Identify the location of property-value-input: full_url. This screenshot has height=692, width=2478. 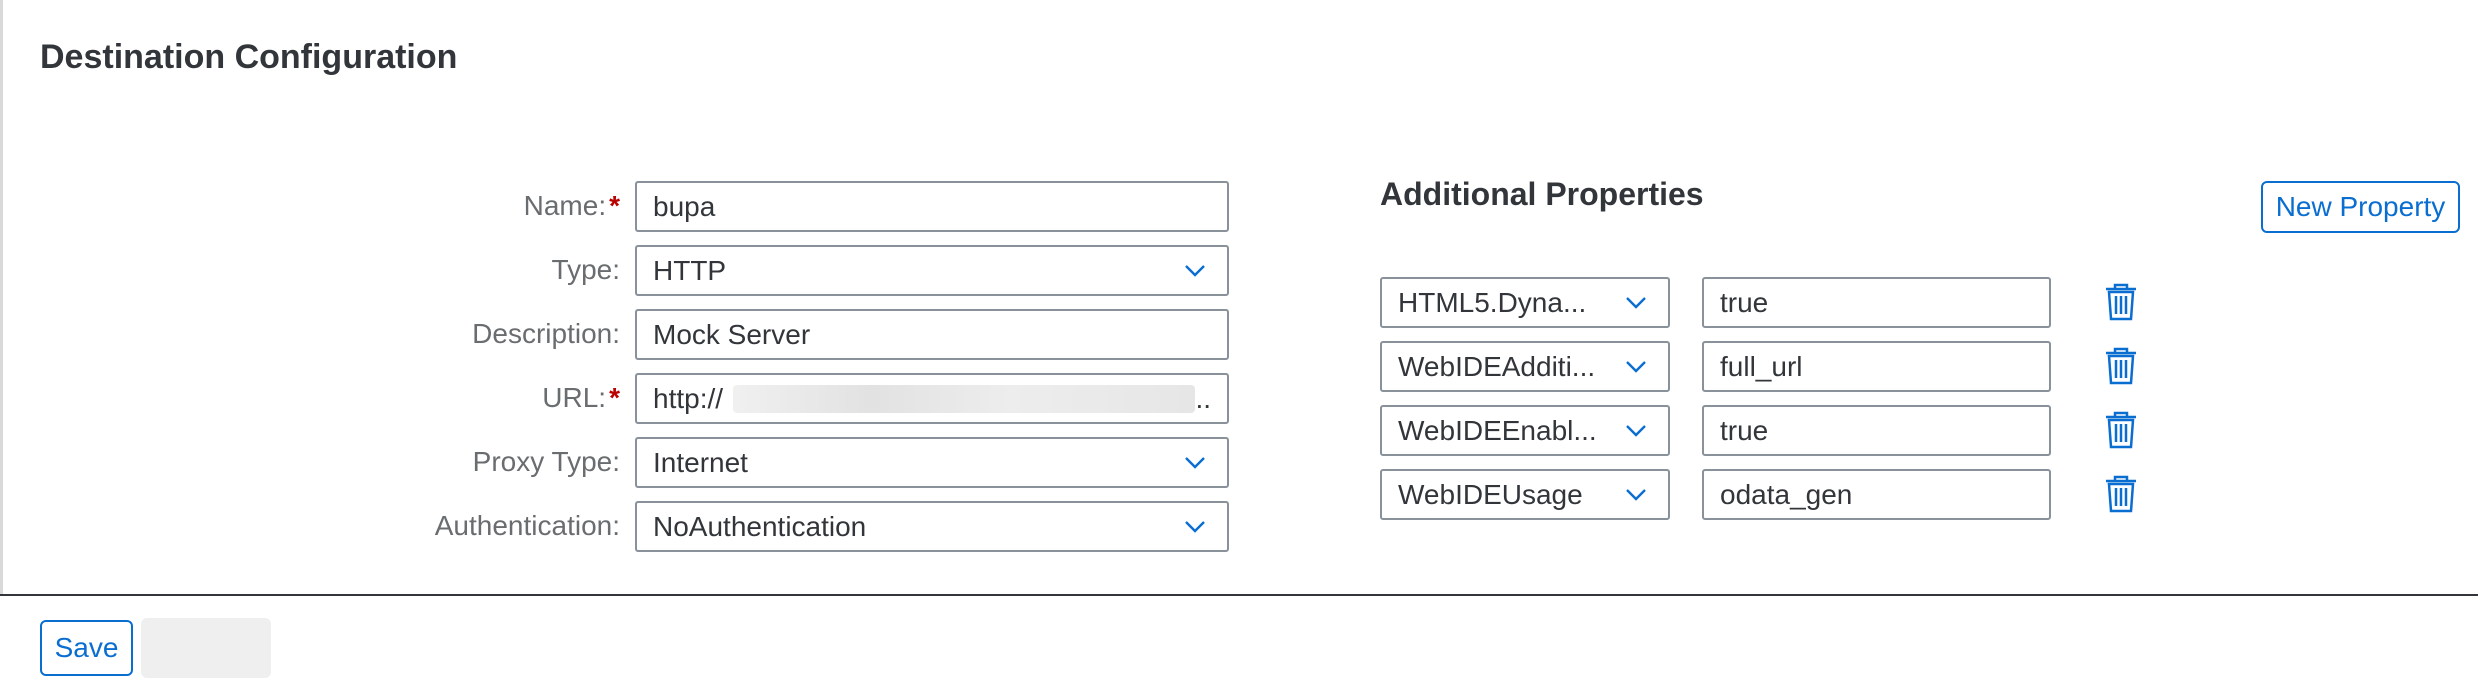
(1876, 366).